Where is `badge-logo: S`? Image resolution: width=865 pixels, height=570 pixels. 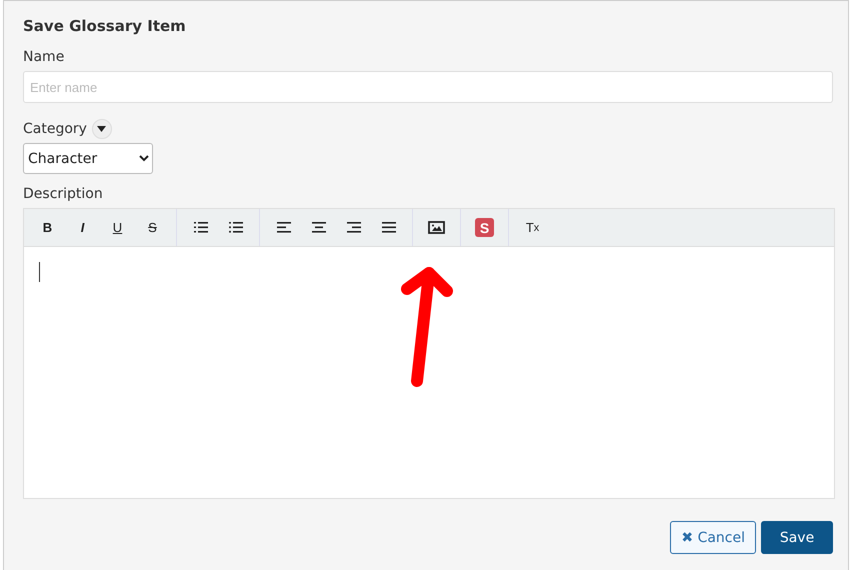 badge-logo: S is located at coordinates (484, 227).